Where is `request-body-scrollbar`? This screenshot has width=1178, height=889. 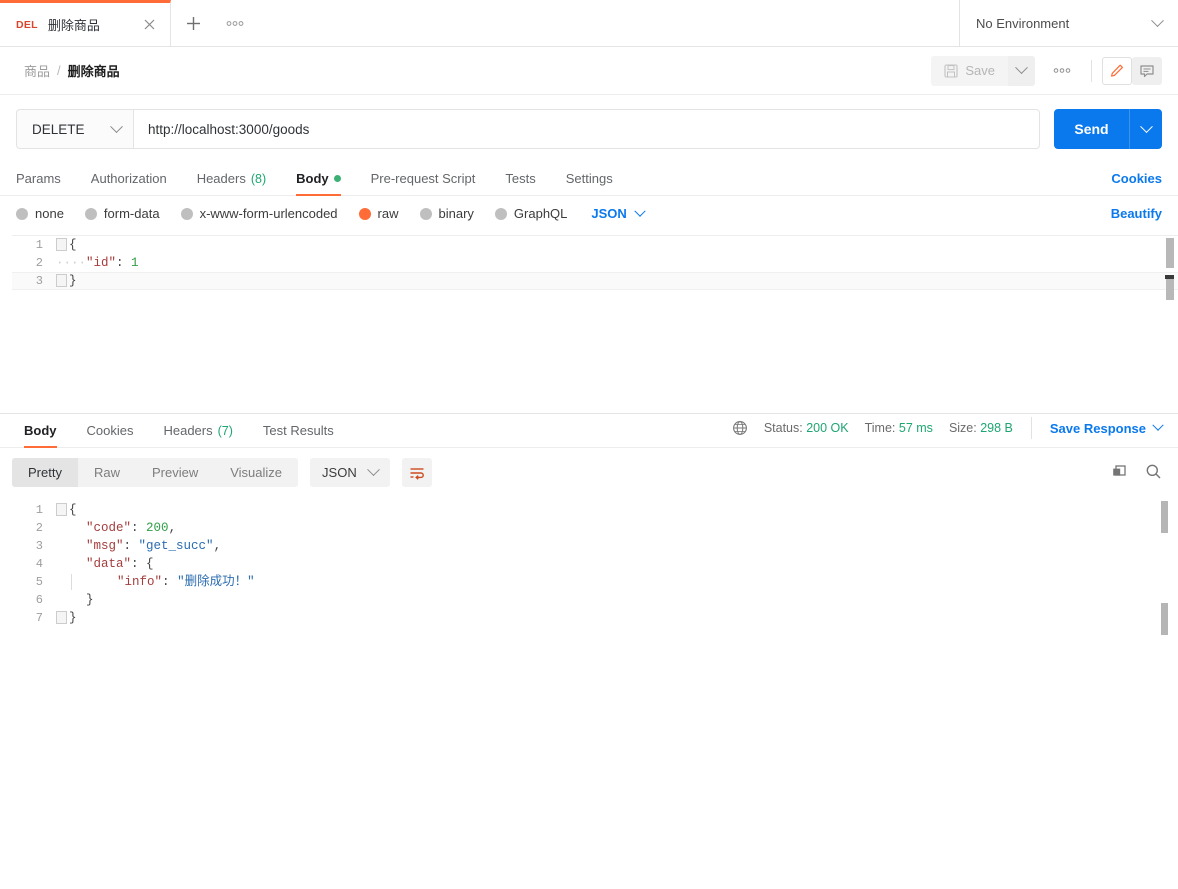 request-body-scrollbar is located at coordinates (1170, 324).